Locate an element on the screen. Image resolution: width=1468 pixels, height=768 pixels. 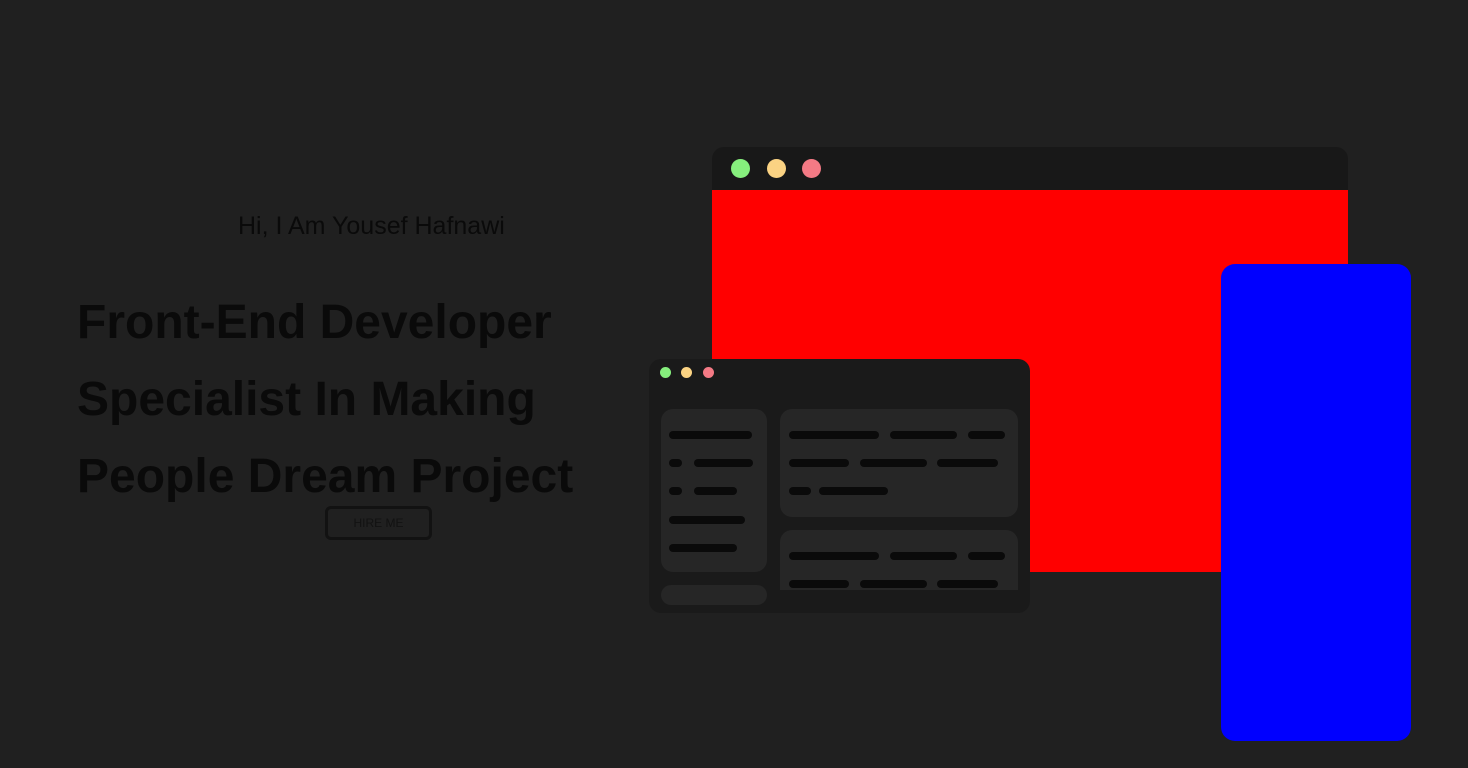
sidebar-panel is located at coordinates (714, 490).